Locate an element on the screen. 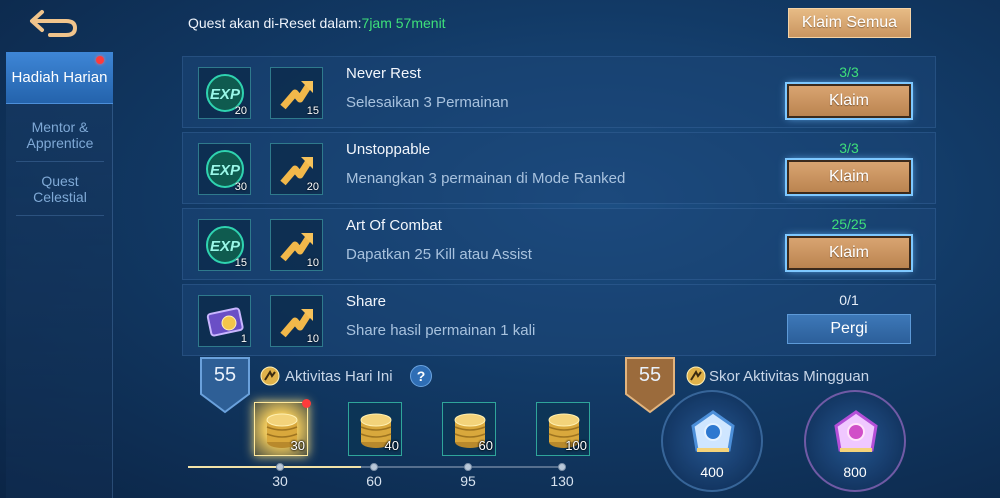  quest-description: Menangkan 3 permainan di Mode Ranked is located at coordinates (486, 178).